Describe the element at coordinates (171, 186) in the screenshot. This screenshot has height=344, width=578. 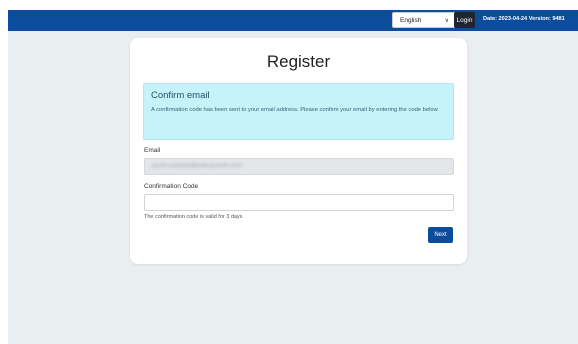
I see `confirmation-code-label: Confirmation Code` at that location.